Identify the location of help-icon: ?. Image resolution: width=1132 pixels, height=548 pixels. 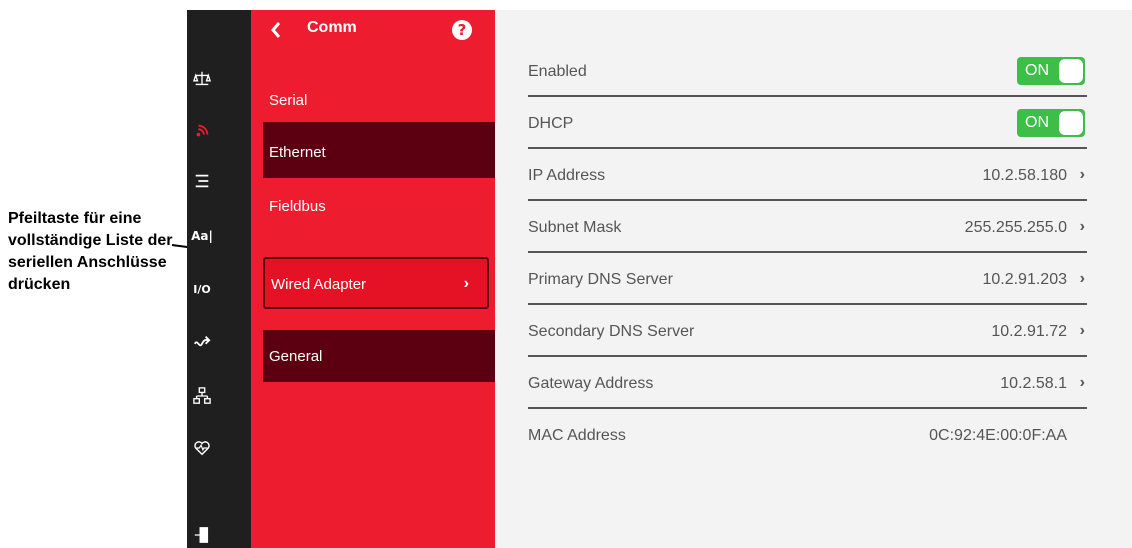
(462, 30).